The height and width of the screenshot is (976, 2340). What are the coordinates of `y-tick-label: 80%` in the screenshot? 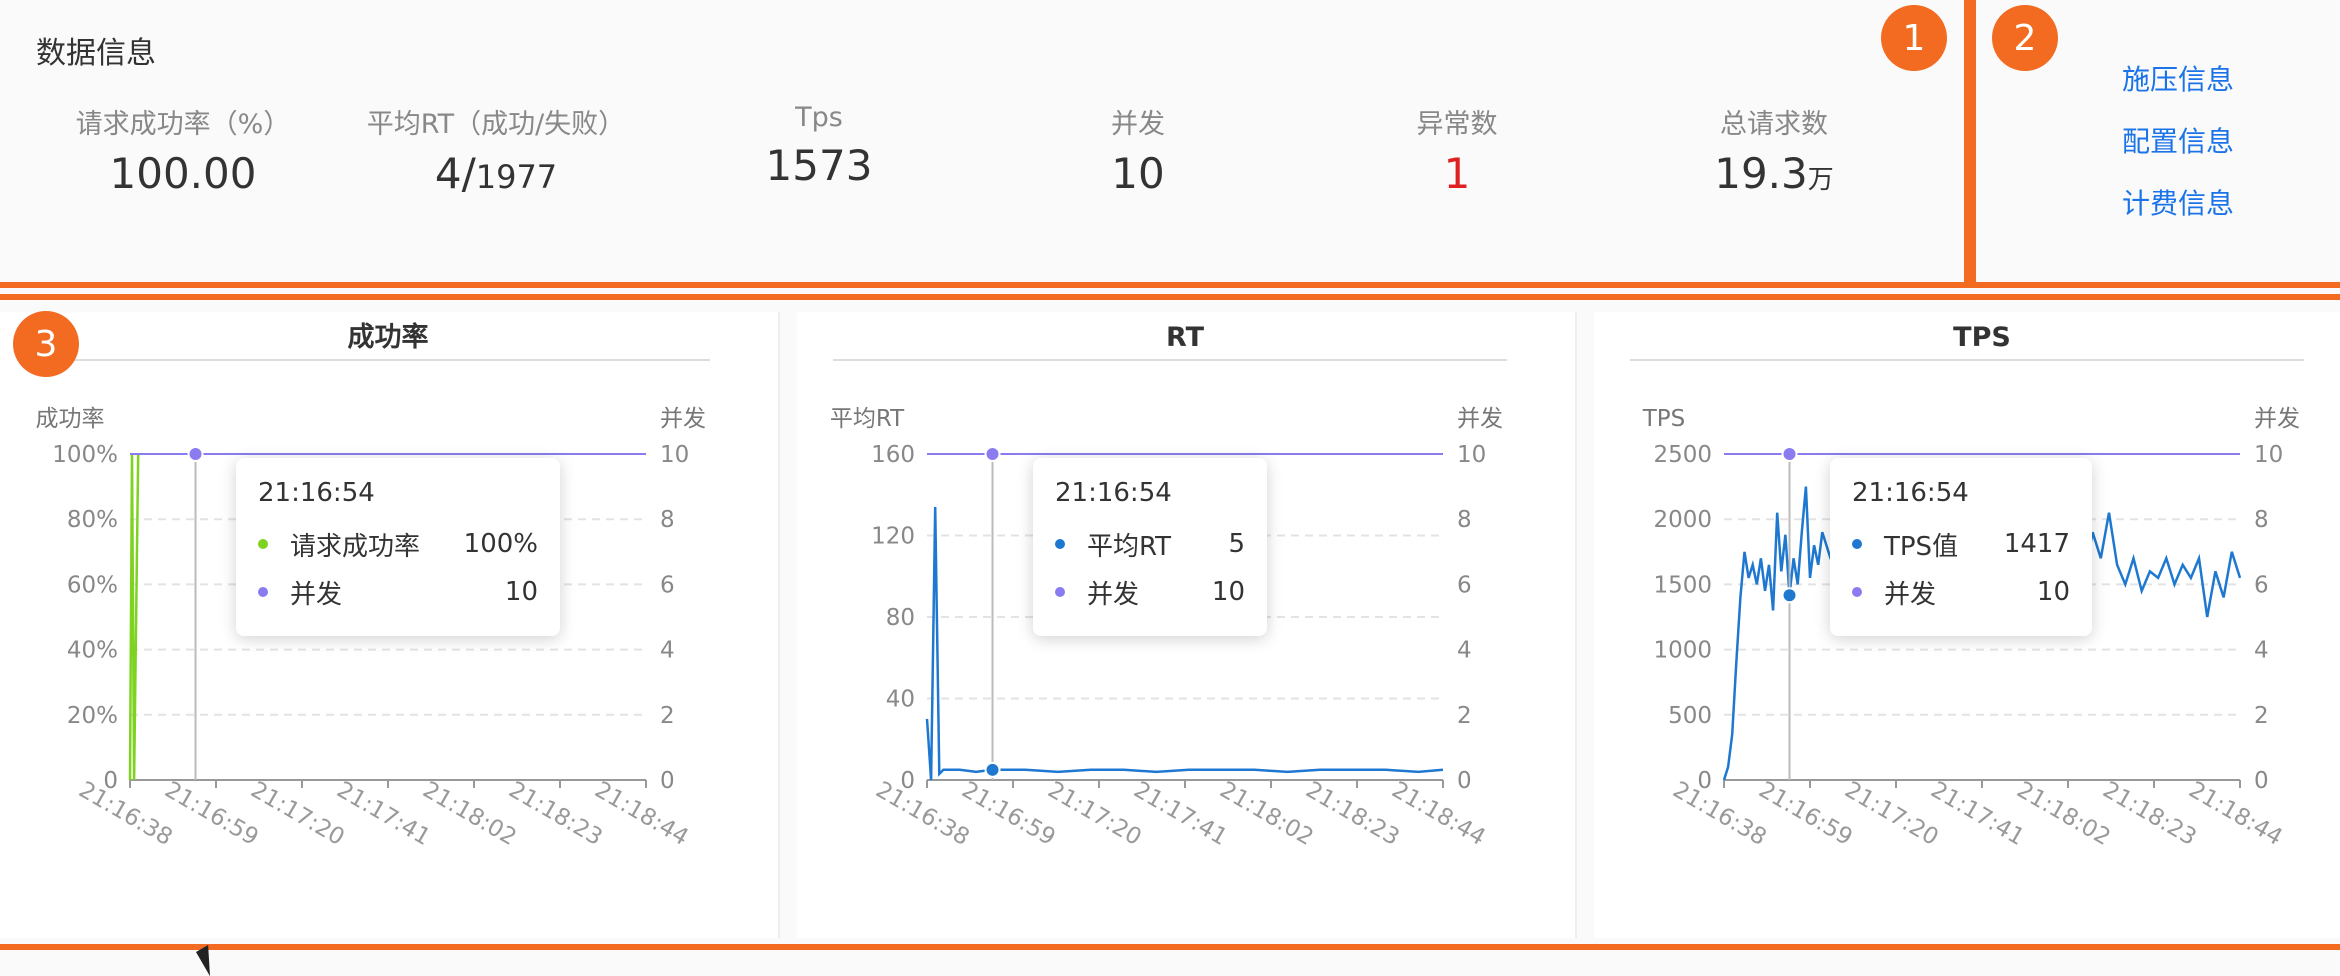 It's located at (92, 520).